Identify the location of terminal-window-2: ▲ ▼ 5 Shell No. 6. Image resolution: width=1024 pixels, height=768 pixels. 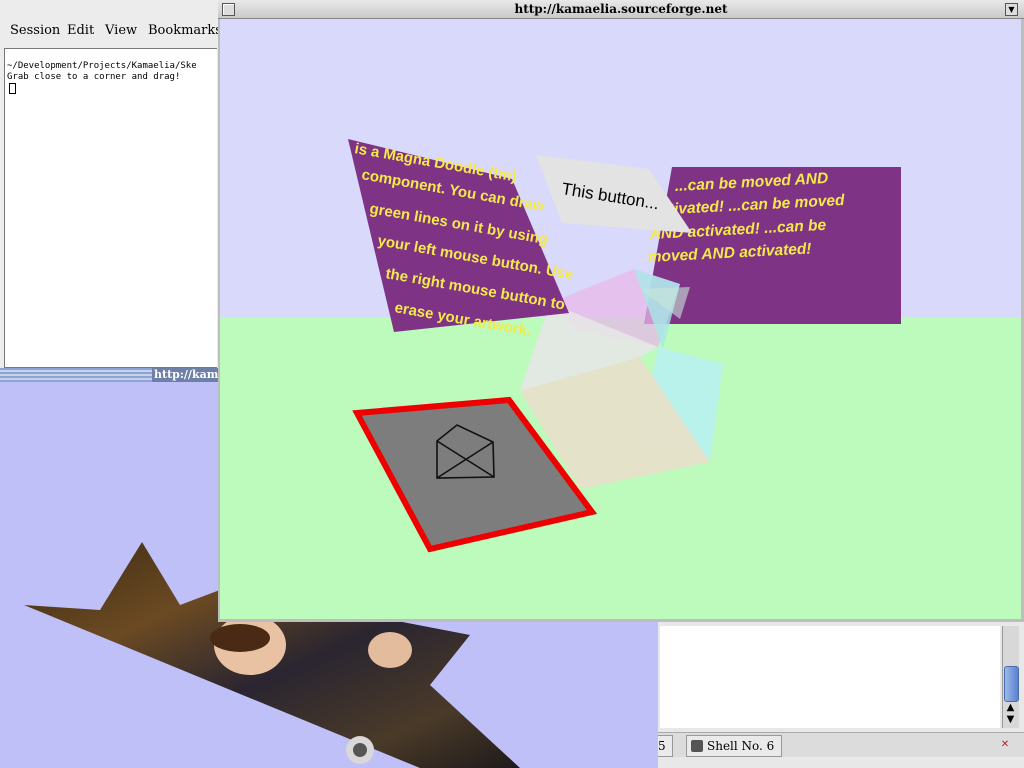
(841, 695).